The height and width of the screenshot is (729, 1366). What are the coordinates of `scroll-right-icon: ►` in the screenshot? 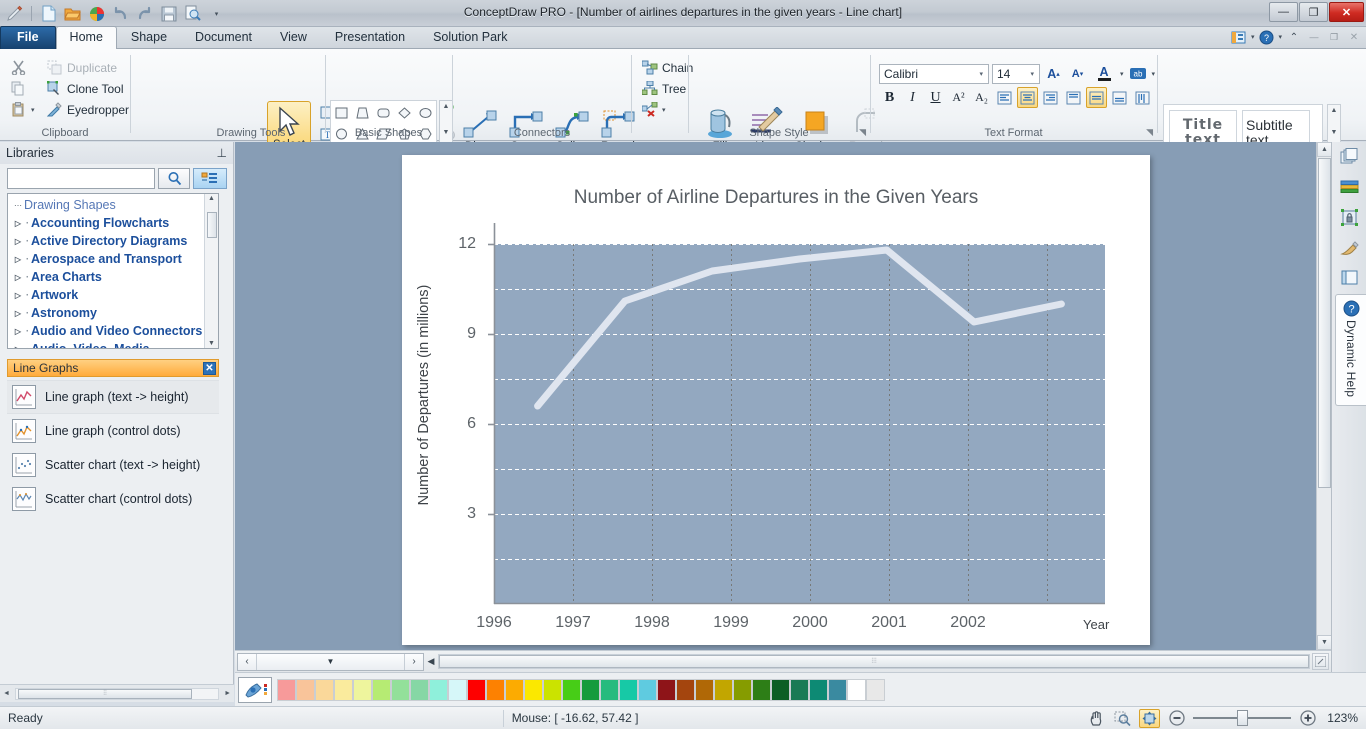 It's located at (227, 693).